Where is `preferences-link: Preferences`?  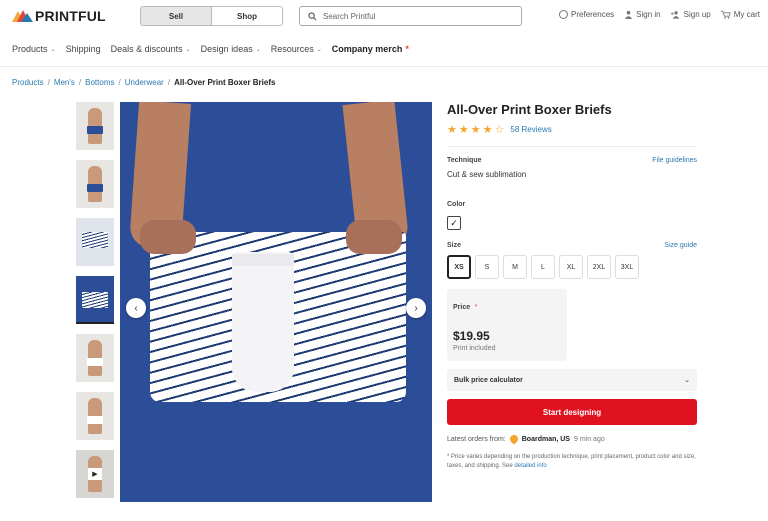
preferences-link: Preferences is located at coordinates (586, 14).